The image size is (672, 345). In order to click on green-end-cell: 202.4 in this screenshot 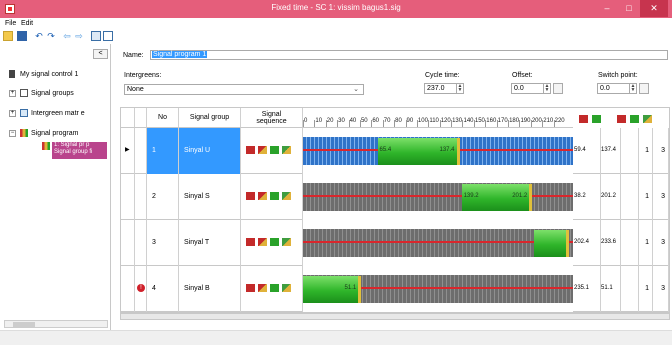, I will do `click(587, 243)`.